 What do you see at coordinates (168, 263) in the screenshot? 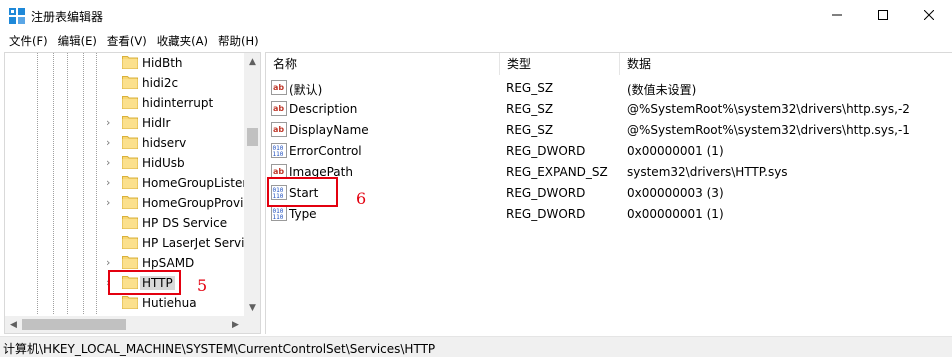
I see `tree-item-label: HpSAMD` at bounding box center [168, 263].